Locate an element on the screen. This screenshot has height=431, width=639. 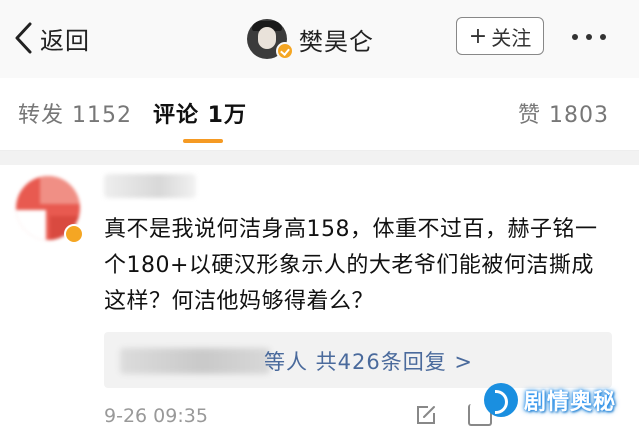
commenter-name-blurred is located at coordinates (150, 186).